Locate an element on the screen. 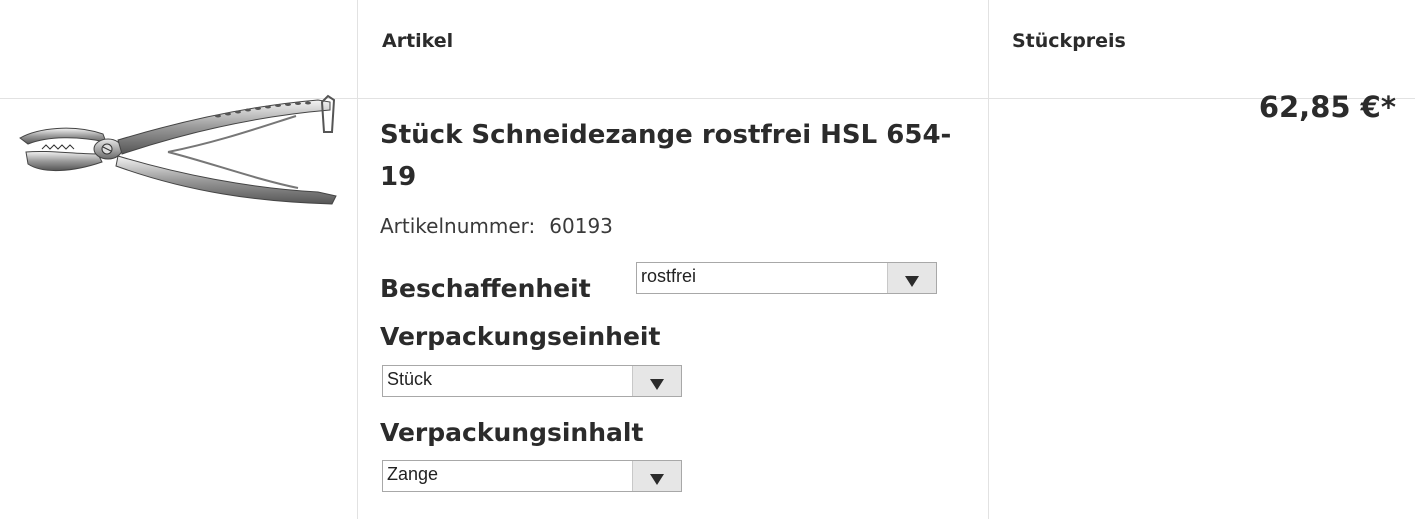 This screenshot has width=1415, height=519. column-header-article: Artikel is located at coordinates (418, 41).